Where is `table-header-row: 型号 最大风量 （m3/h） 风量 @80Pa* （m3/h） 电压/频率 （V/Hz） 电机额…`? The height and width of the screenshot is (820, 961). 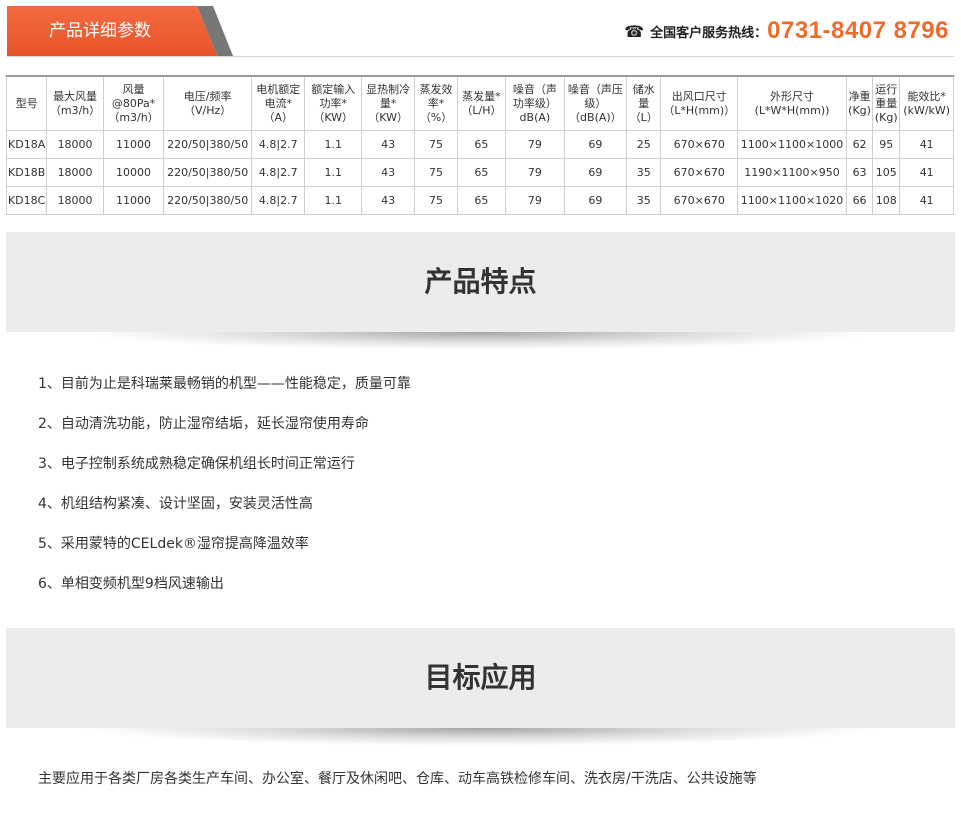
table-header-row: 型号 最大风量 （m3/h） 风量 @80Pa* （m3/h） 电压/频率 （V/Hz） 电机额… is located at coordinates (479, 103).